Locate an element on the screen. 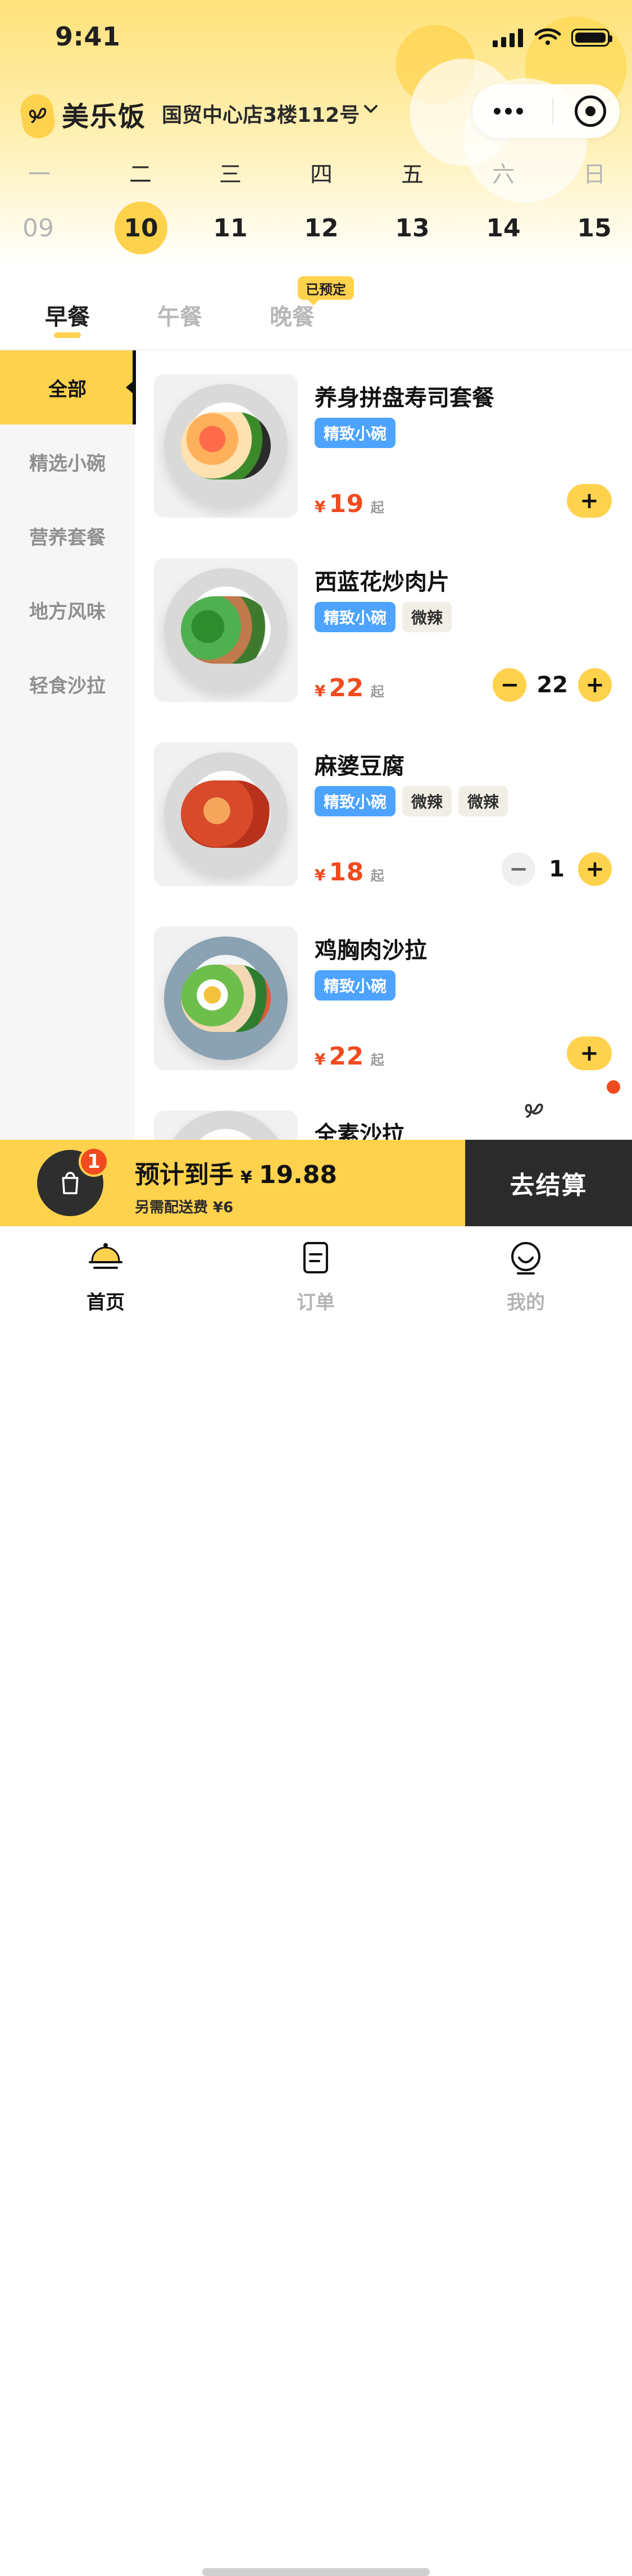  tab-home: 首页 is located at coordinates (106, 1275).